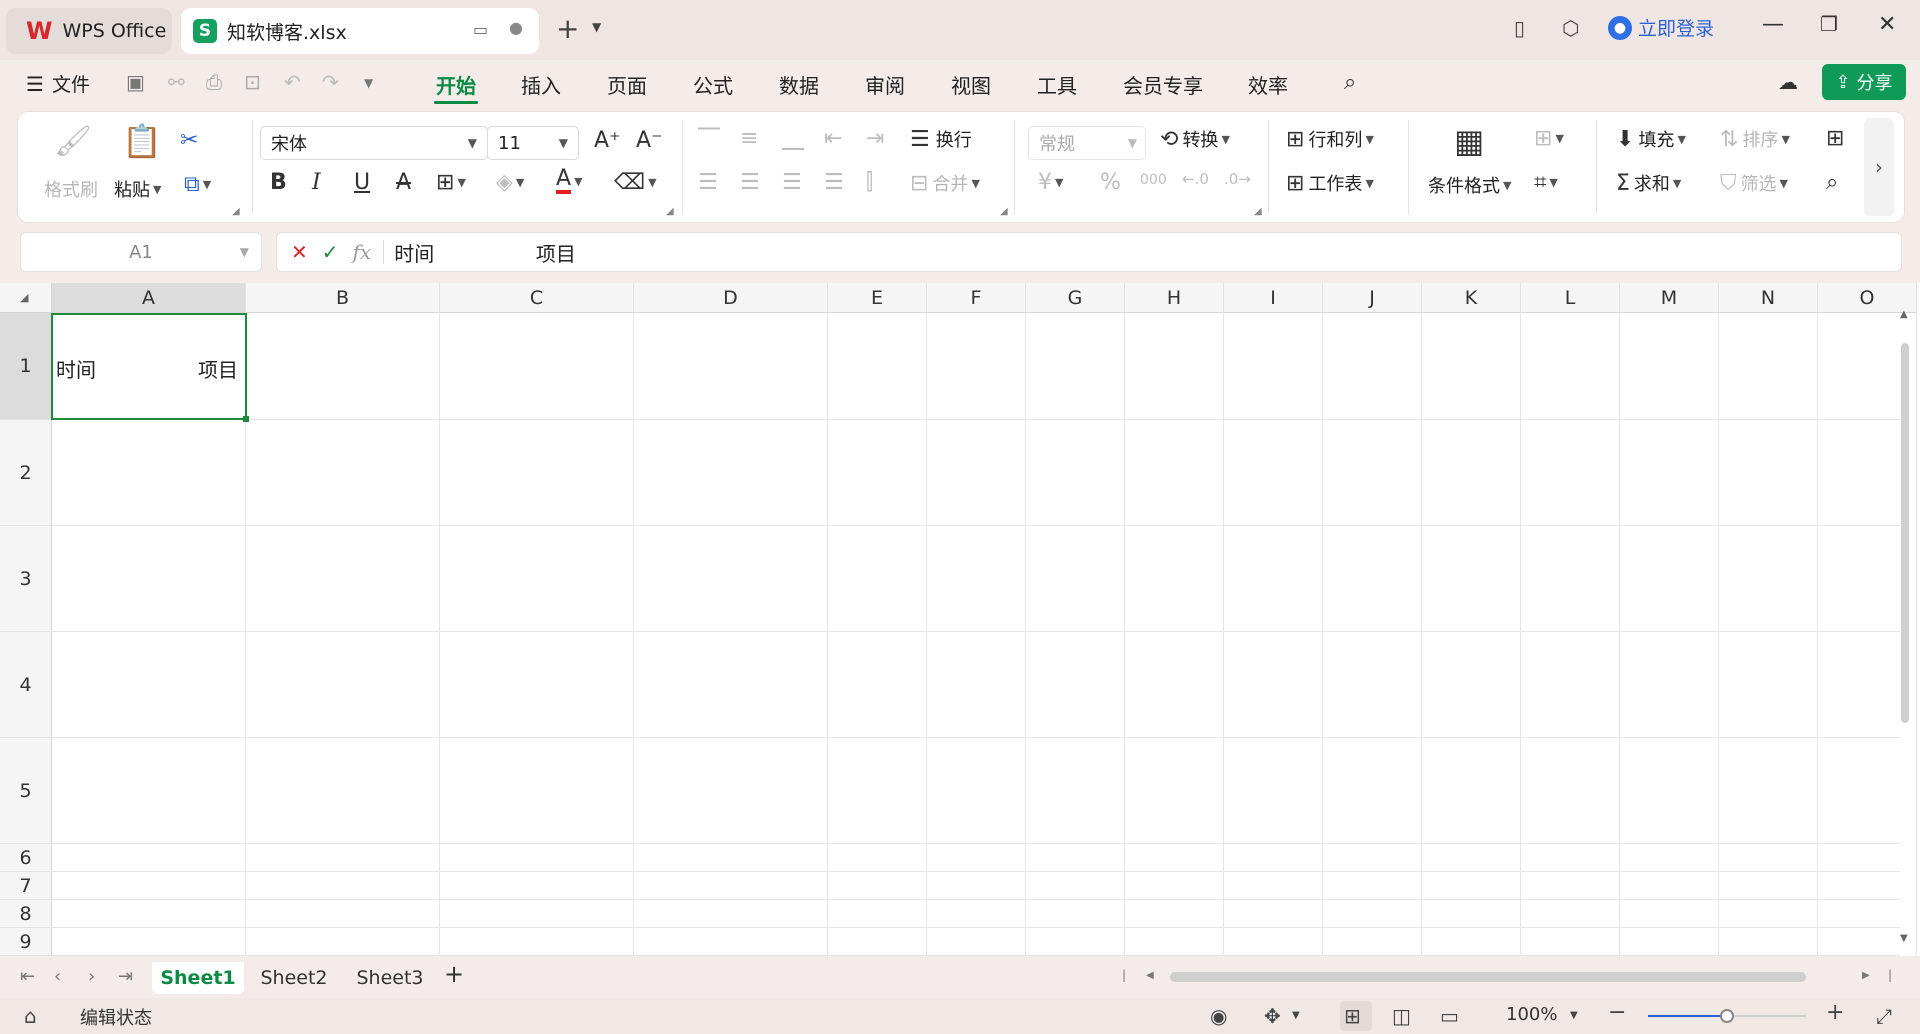 This screenshot has width=1920, height=1034. Describe the element at coordinates (1905, 533) in the screenshot. I see `vertical-scroll-thumb` at that location.